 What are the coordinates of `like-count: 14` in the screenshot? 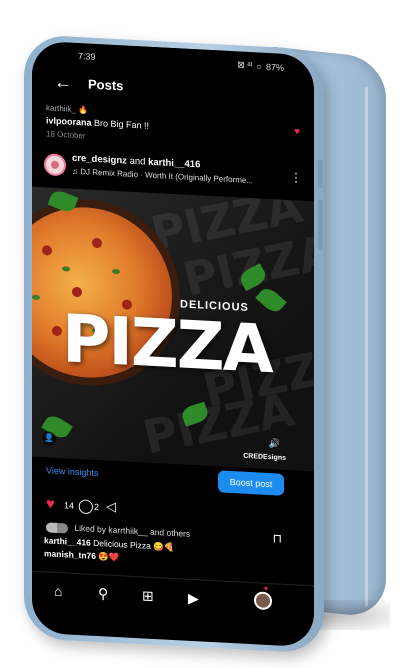 It's located at (69, 505).